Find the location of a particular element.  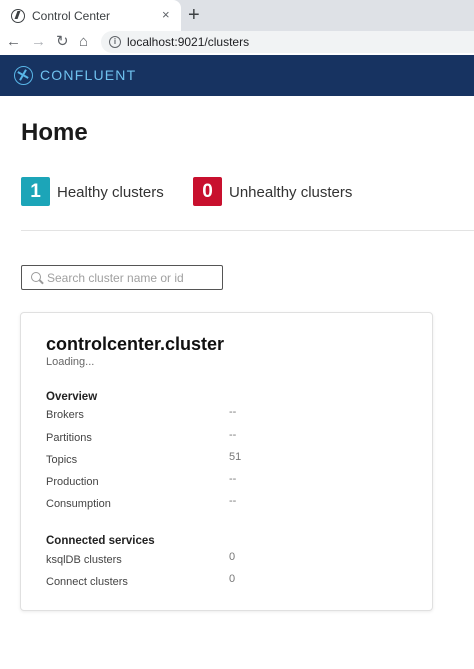

connect-clusters-label: Connect clusters is located at coordinates (87, 582).